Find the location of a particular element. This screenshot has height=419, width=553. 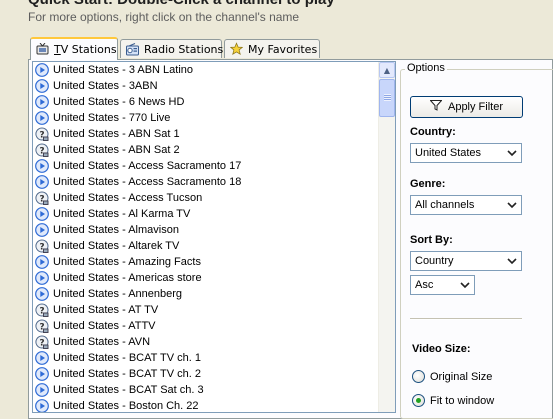

country-select-value: United States is located at coordinates (448, 153).